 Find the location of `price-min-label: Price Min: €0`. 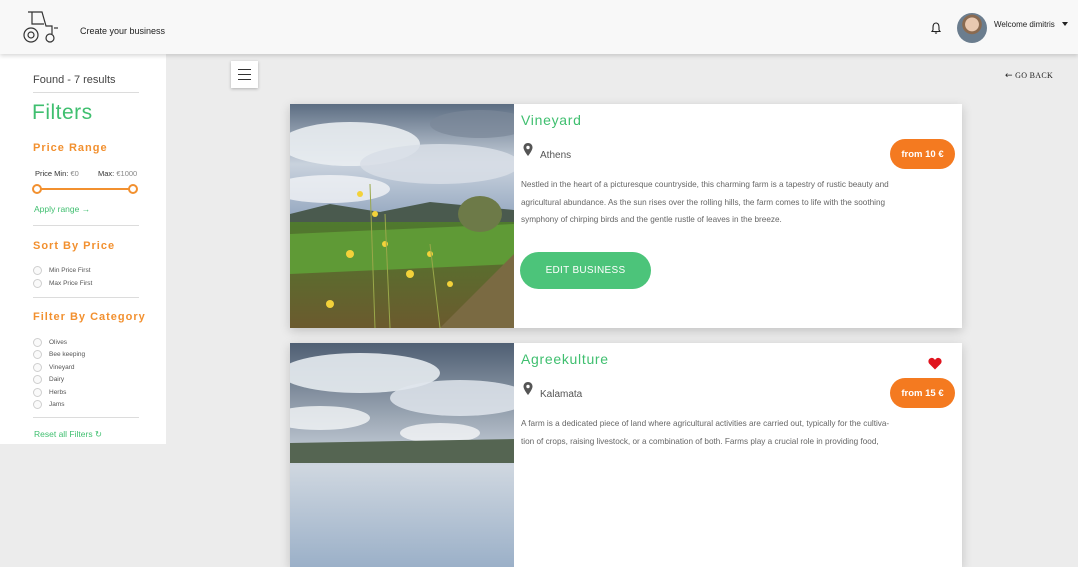

price-min-label: Price Min: €0 is located at coordinates (57, 173).